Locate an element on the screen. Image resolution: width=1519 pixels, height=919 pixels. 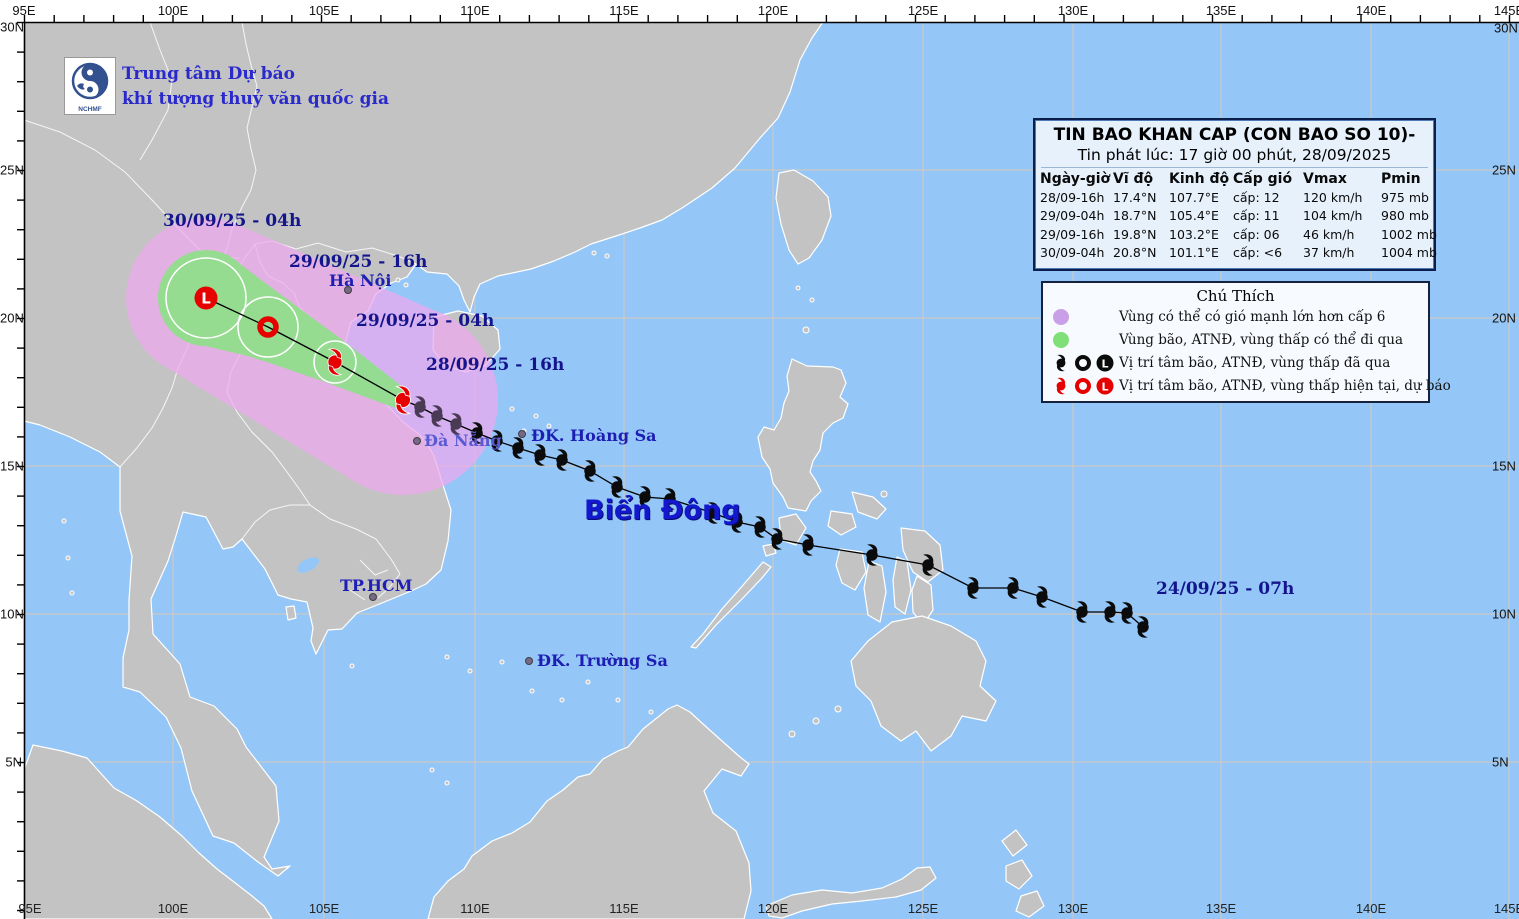
legend-label-0: Vùng có thể có gió mạnh lớn hơn cấp 6 is located at coordinates (1252, 316).